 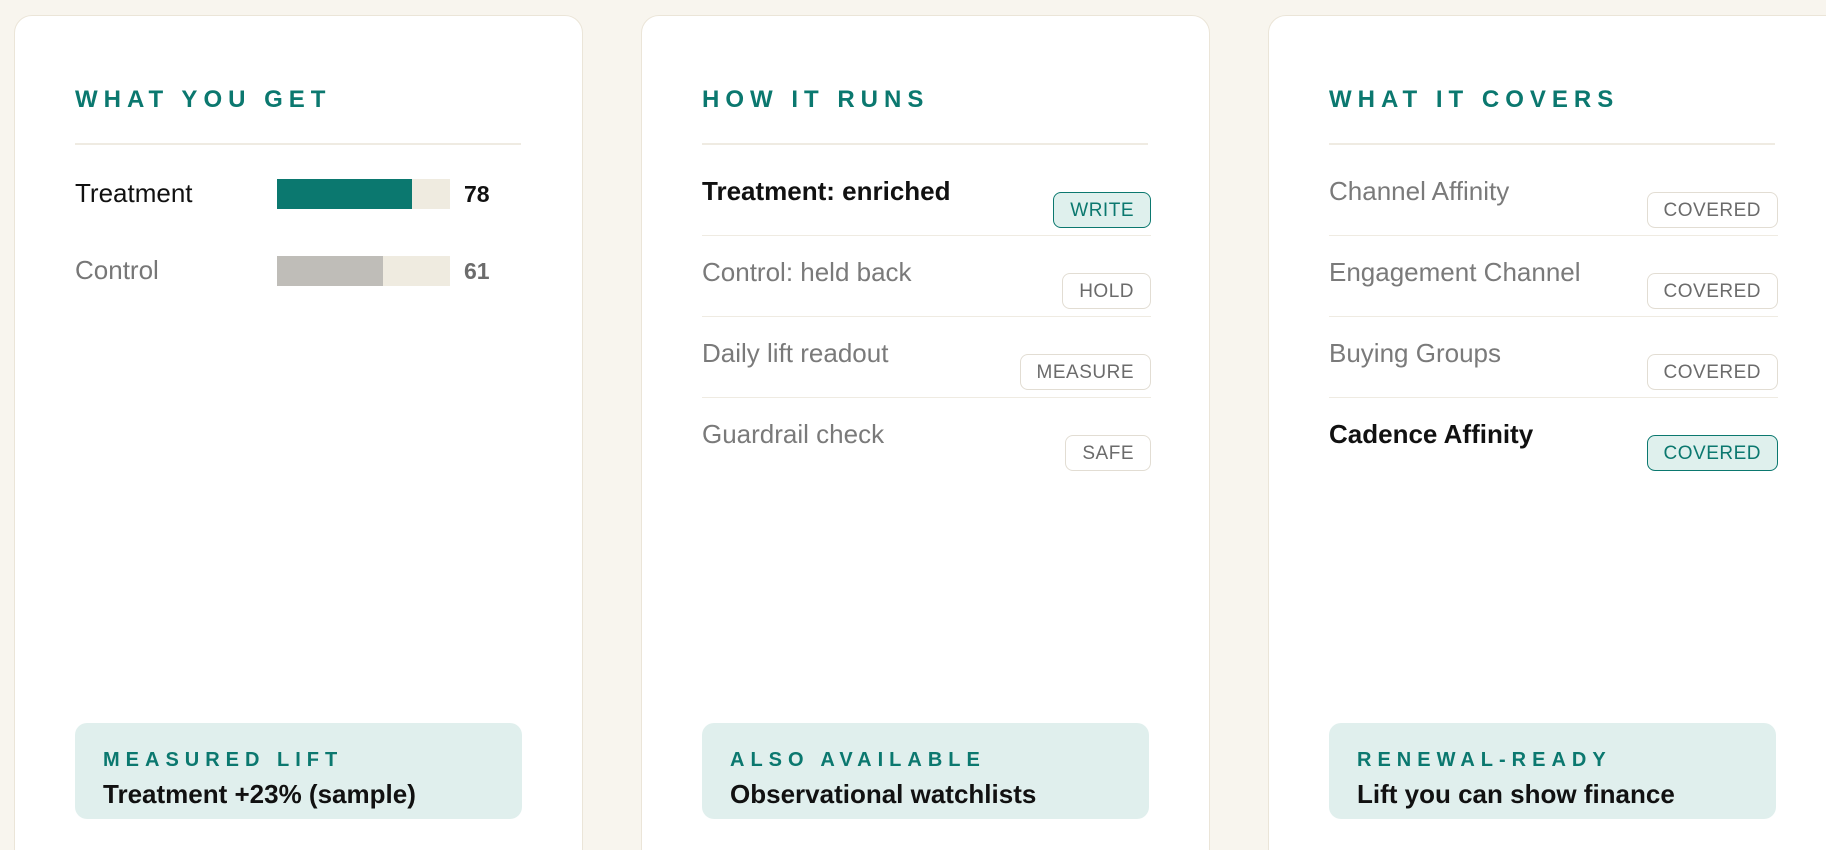 What do you see at coordinates (816, 99) in the screenshot?
I see `card-heading: HOW IT RUNS` at bounding box center [816, 99].